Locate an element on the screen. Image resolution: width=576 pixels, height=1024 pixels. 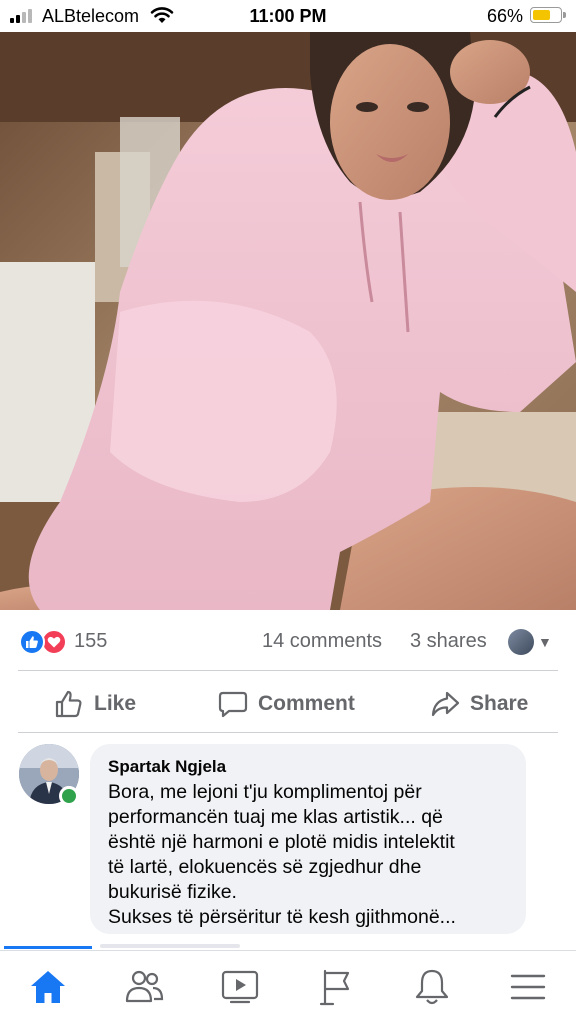
comment-line: performancën tuaj me klas artistik... që is located at coordinates (275, 817).